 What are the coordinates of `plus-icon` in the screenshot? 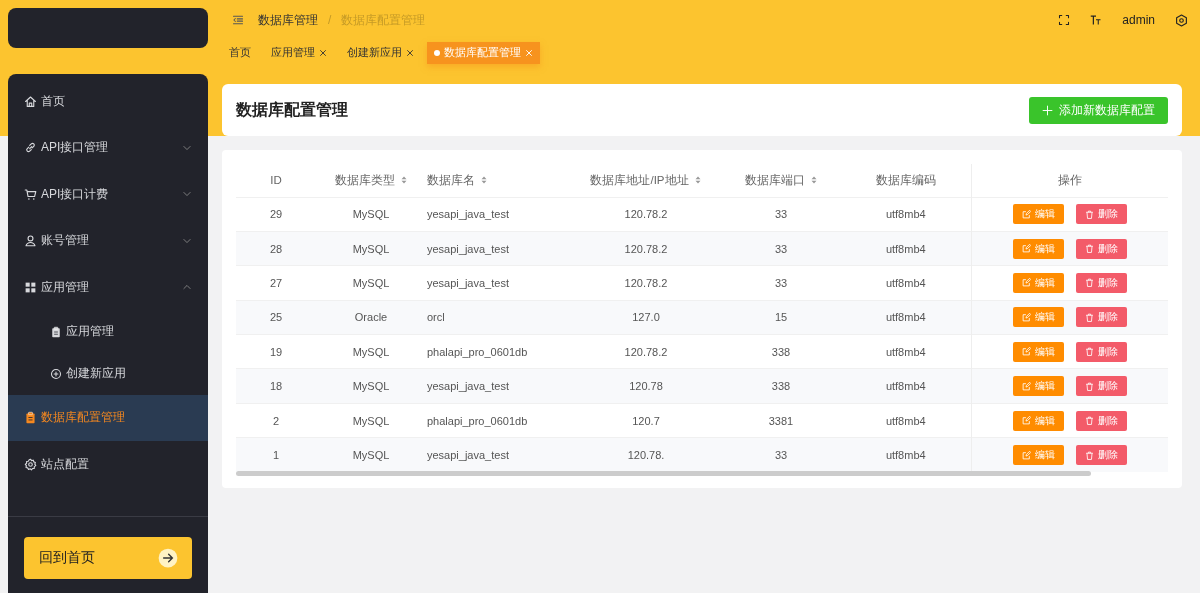 It's located at (1047, 110).